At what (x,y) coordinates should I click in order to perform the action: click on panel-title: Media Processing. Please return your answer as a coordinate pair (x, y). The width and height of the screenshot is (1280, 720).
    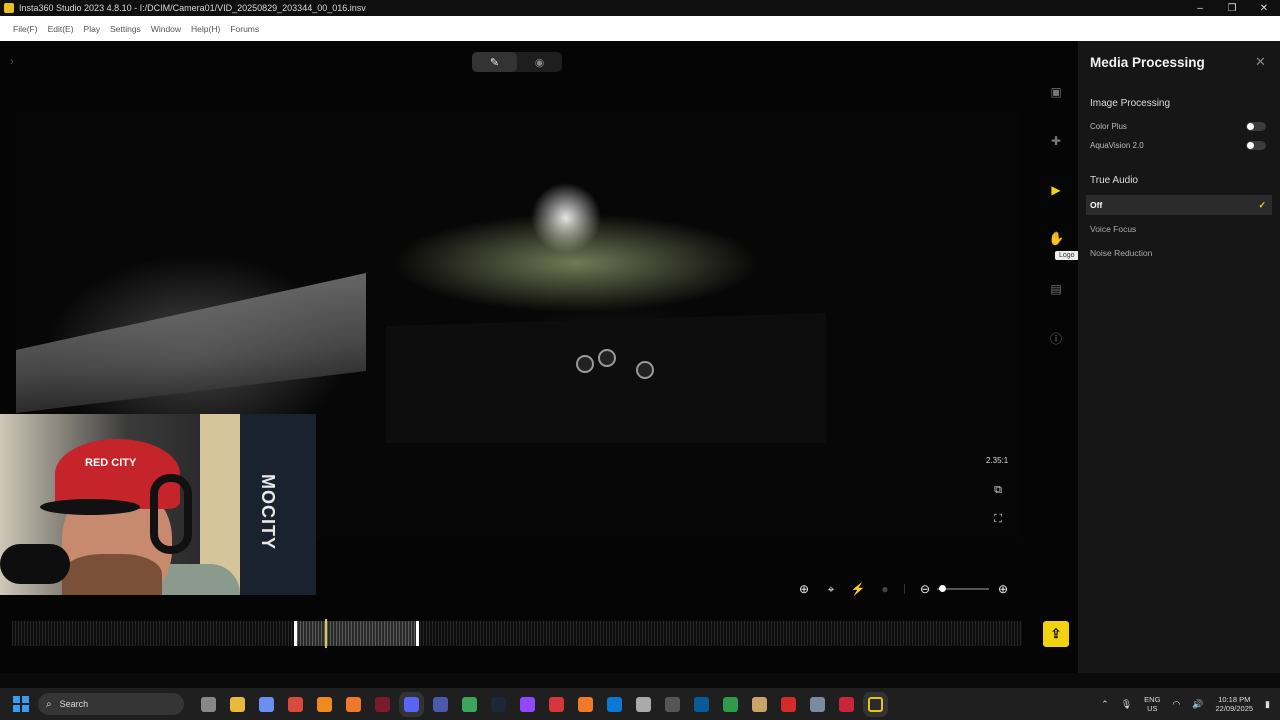
    Looking at the image, I should click on (1147, 62).